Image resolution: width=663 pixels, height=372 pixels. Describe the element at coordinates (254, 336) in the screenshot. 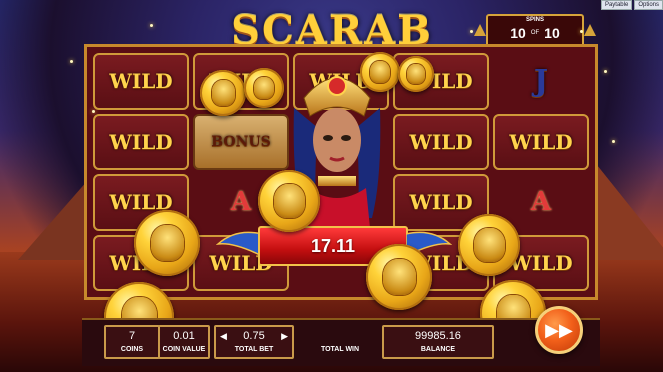

I see `total-bet-value: 0.75` at that location.